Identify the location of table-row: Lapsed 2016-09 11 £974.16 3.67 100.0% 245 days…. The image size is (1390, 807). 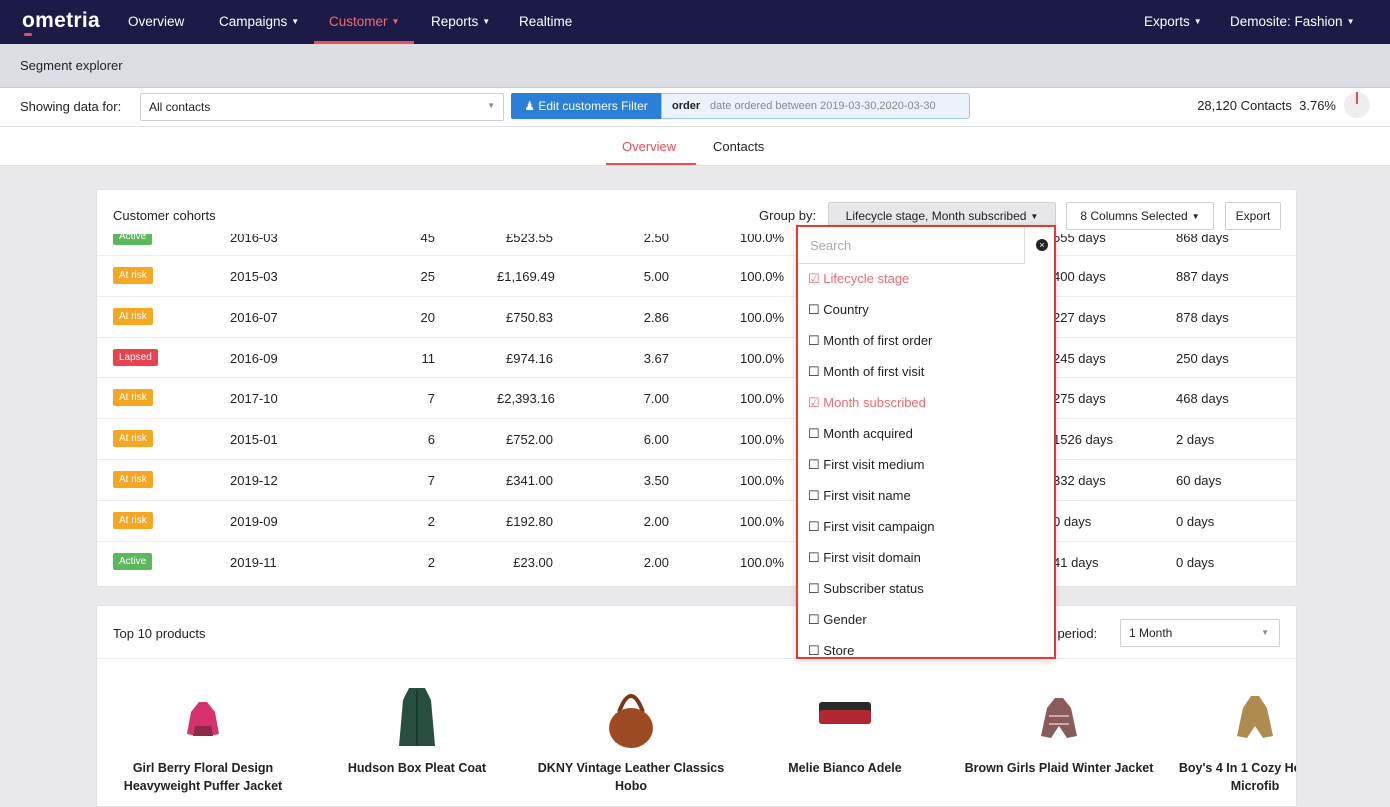
(696, 357).